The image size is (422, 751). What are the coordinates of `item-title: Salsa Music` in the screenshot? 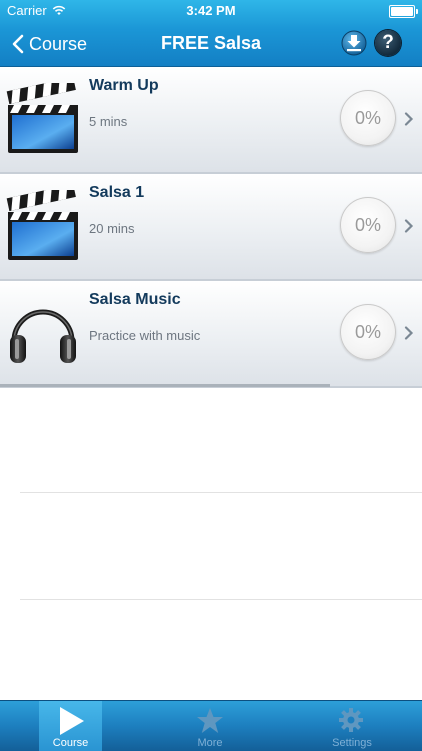 It's located at (135, 299).